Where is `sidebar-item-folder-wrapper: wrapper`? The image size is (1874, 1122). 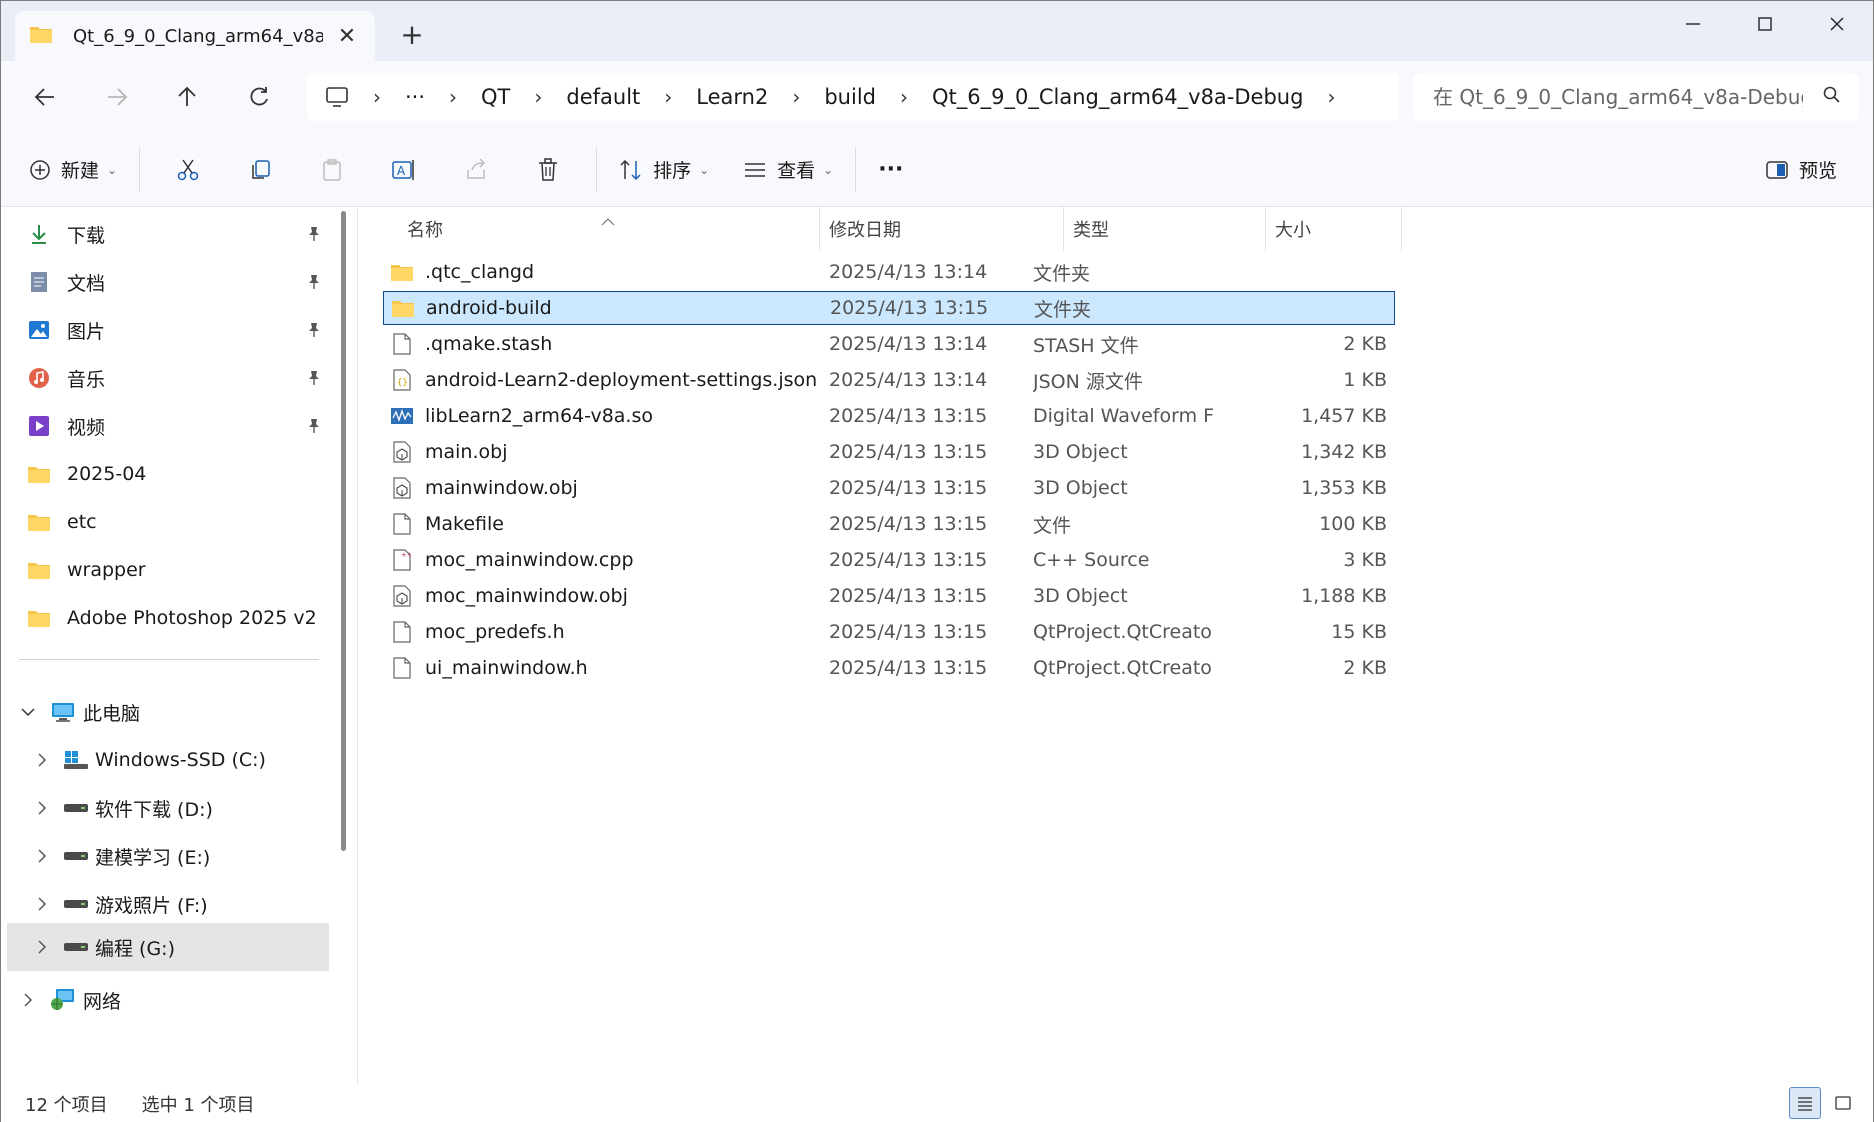
sidebar-item-folder-wrapper: wrapper is located at coordinates (166, 570).